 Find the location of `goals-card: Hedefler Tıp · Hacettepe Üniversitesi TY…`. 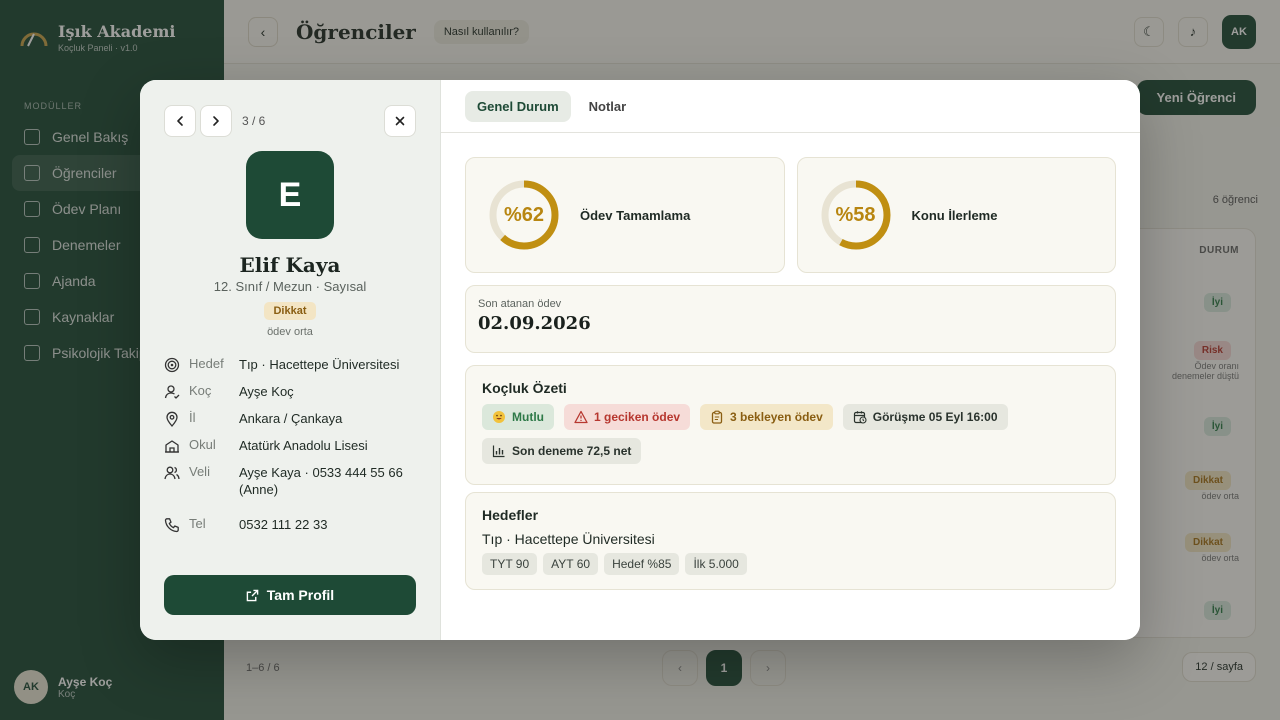

goals-card: Hedefler Tıp · Hacettepe Üniversitesi TY… is located at coordinates (790, 541).